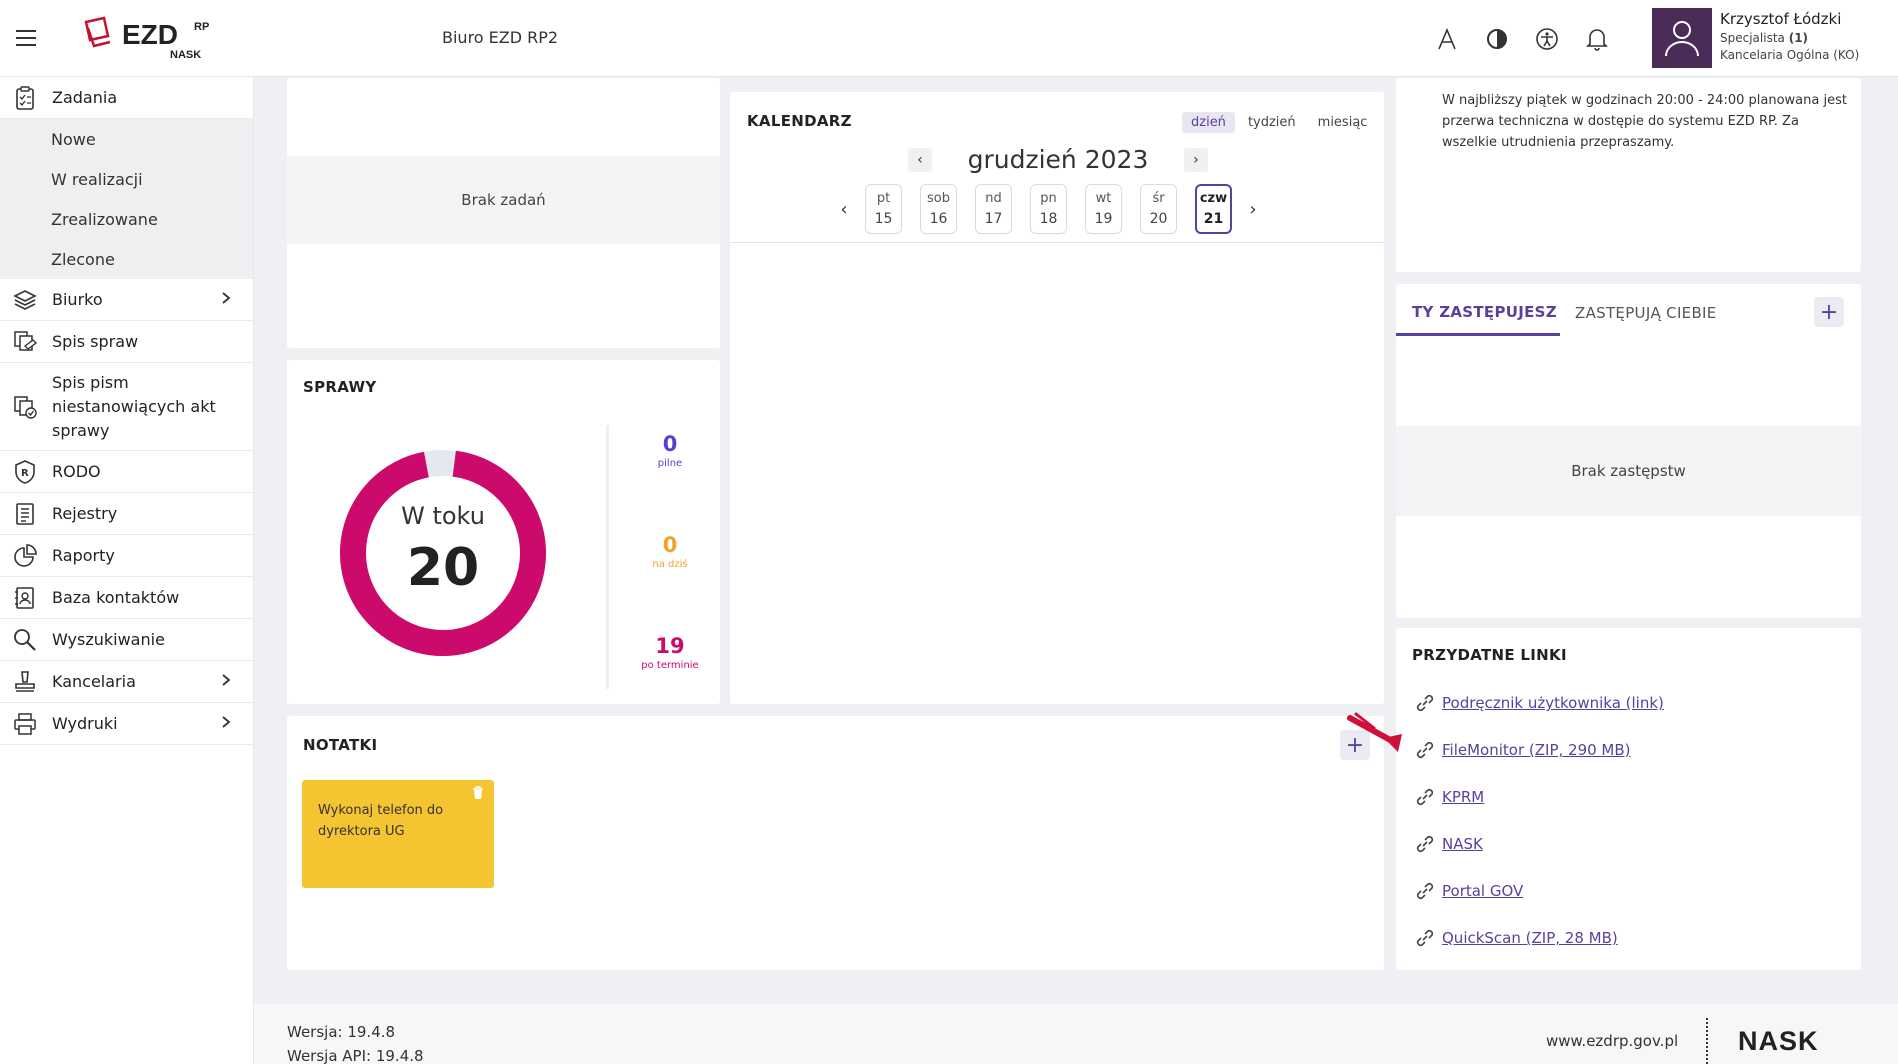 The image size is (1898, 1064). What do you see at coordinates (1646, 313) in the screenshot?
I see `tab-substitute-you: ZASTĘPUJĄ CIEBIE` at bounding box center [1646, 313].